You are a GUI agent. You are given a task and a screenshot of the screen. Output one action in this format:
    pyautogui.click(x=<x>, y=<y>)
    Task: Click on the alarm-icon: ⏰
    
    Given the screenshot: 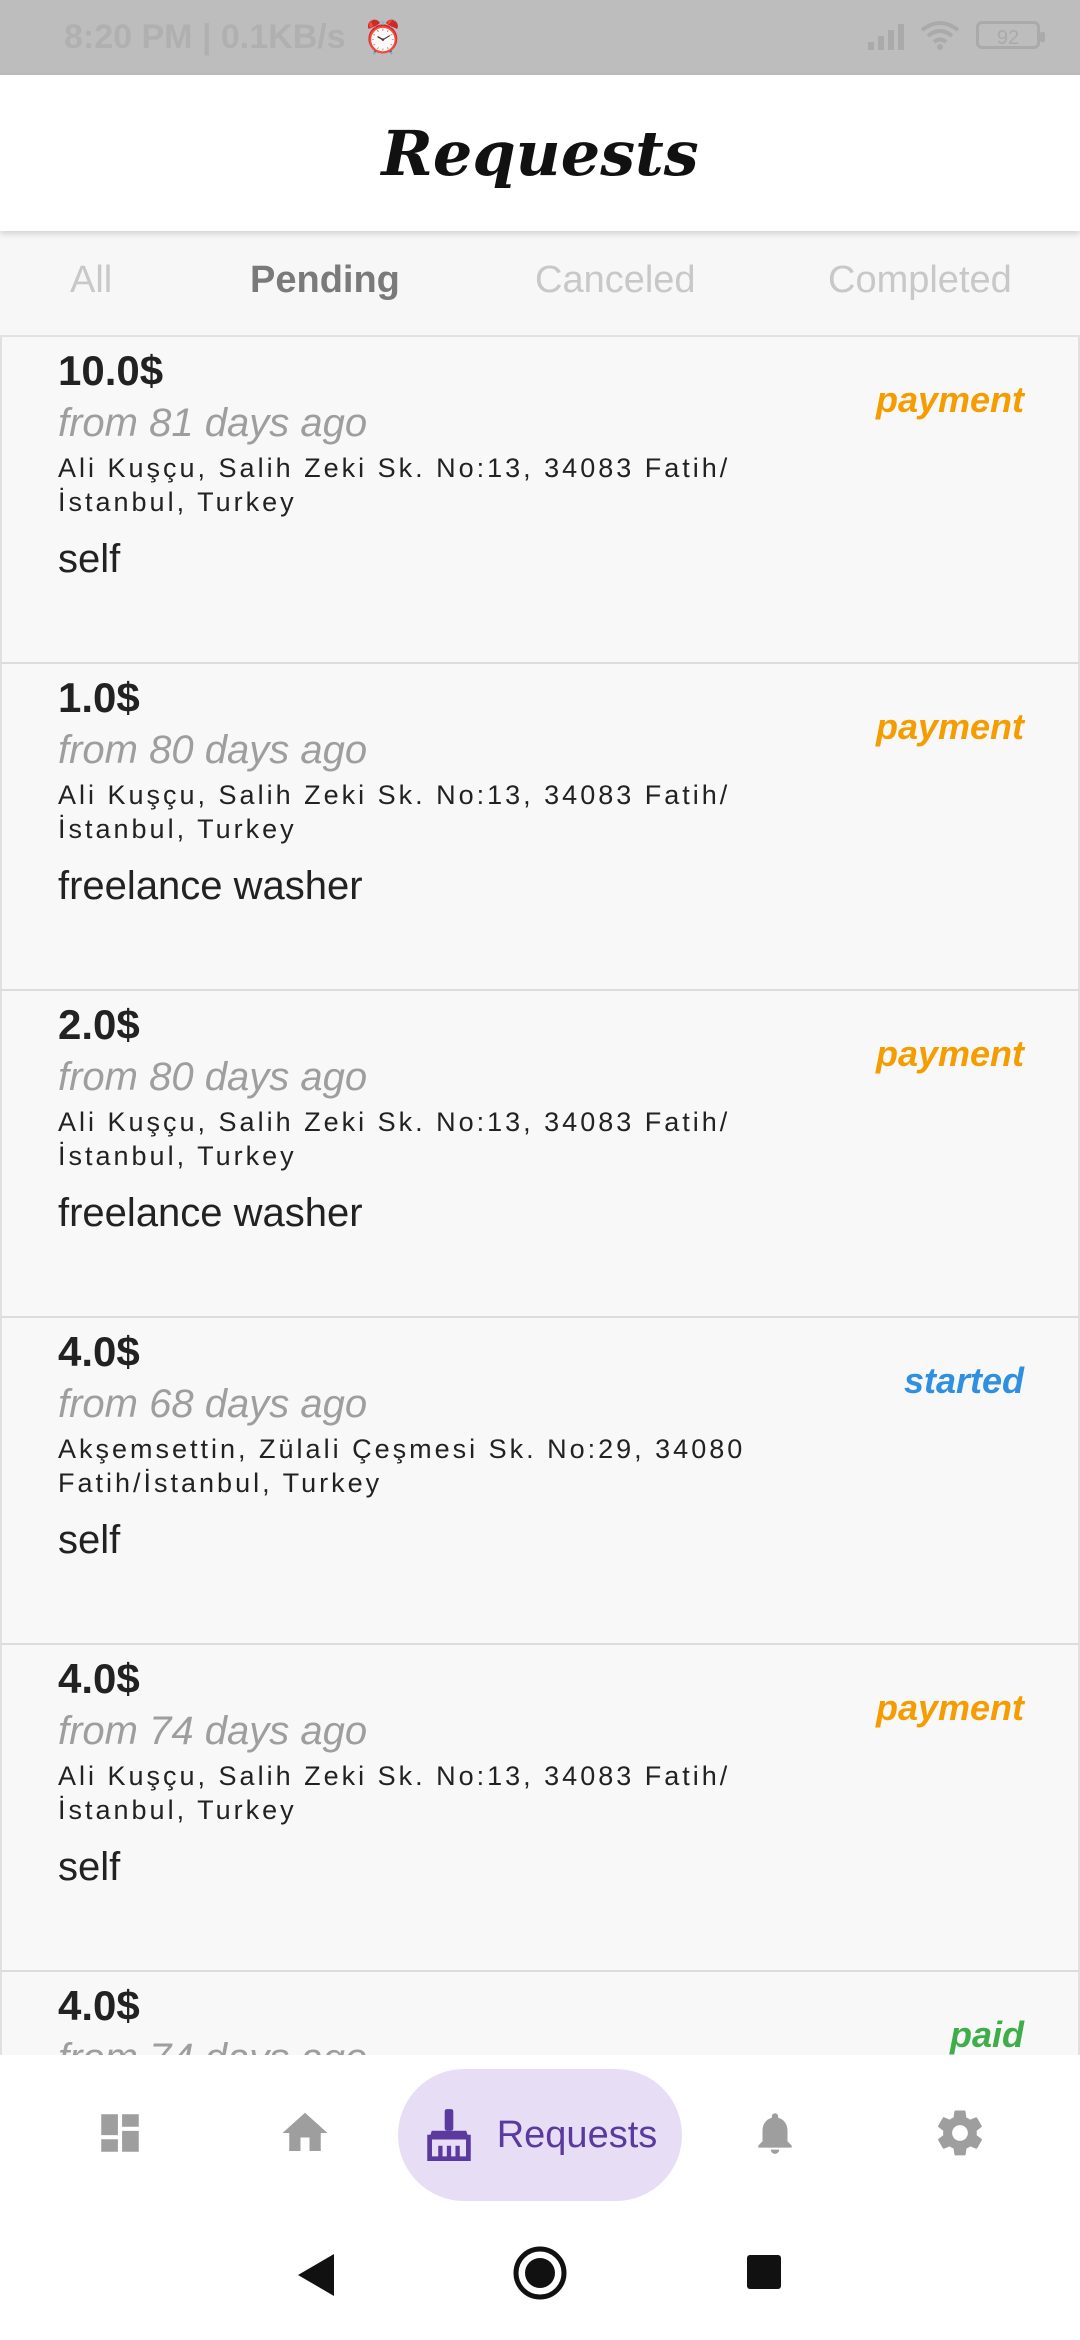 What is the action you would take?
    pyautogui.click(x=383, y=37)
    